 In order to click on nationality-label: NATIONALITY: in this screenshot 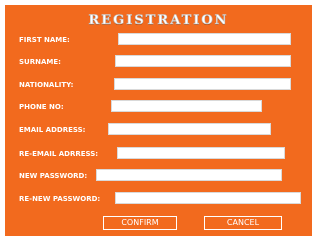, I will do `click(46, 85)`.